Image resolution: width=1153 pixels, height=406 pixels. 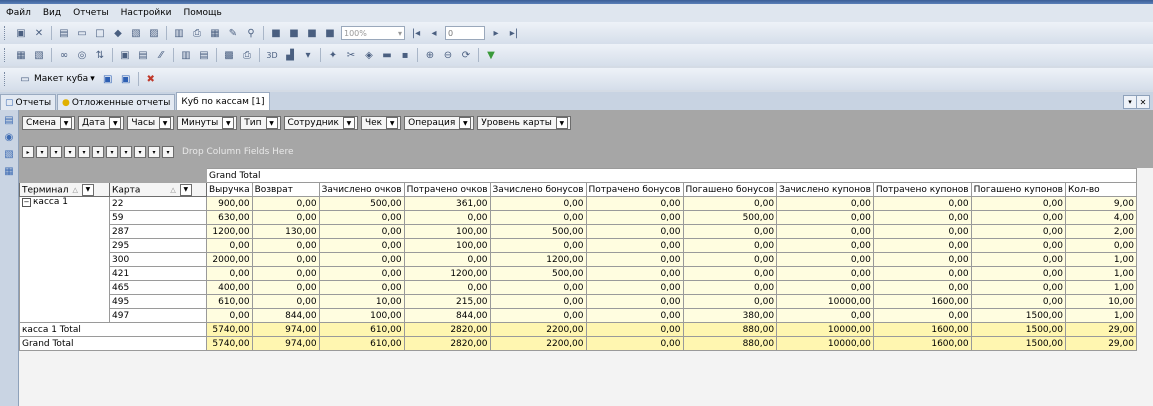 I want to click on link-icon: ∞, so click(x=64, y=55).